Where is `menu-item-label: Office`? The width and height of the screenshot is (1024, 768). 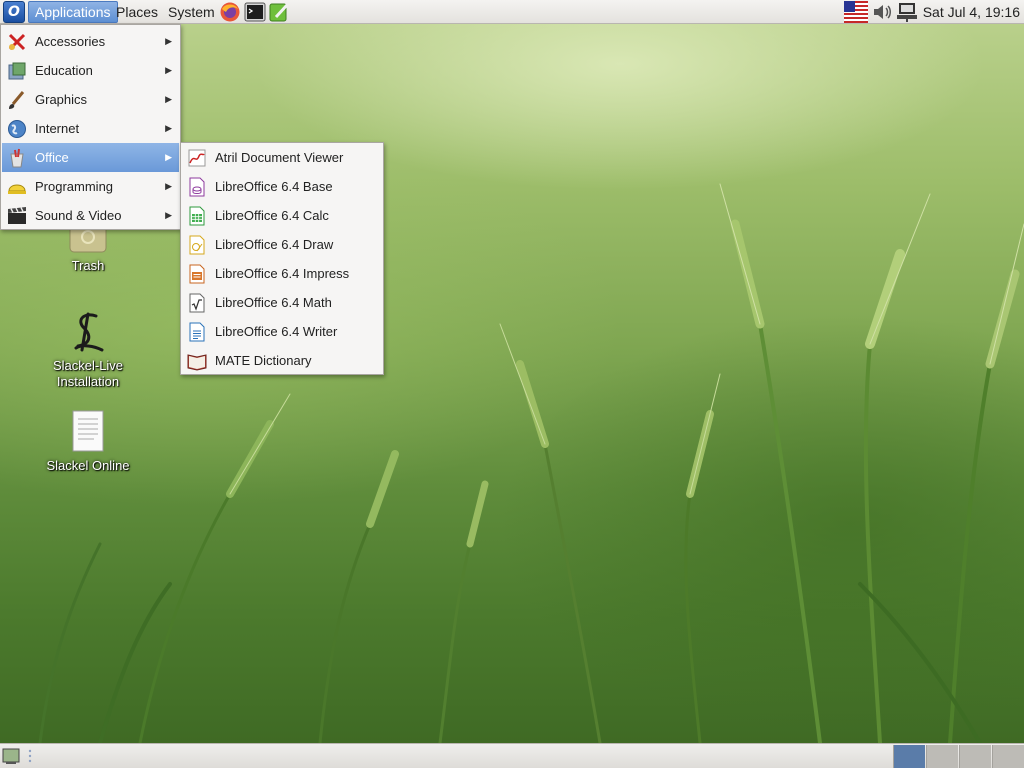
menu-item-label: Office is located at coordinates (52, 157).